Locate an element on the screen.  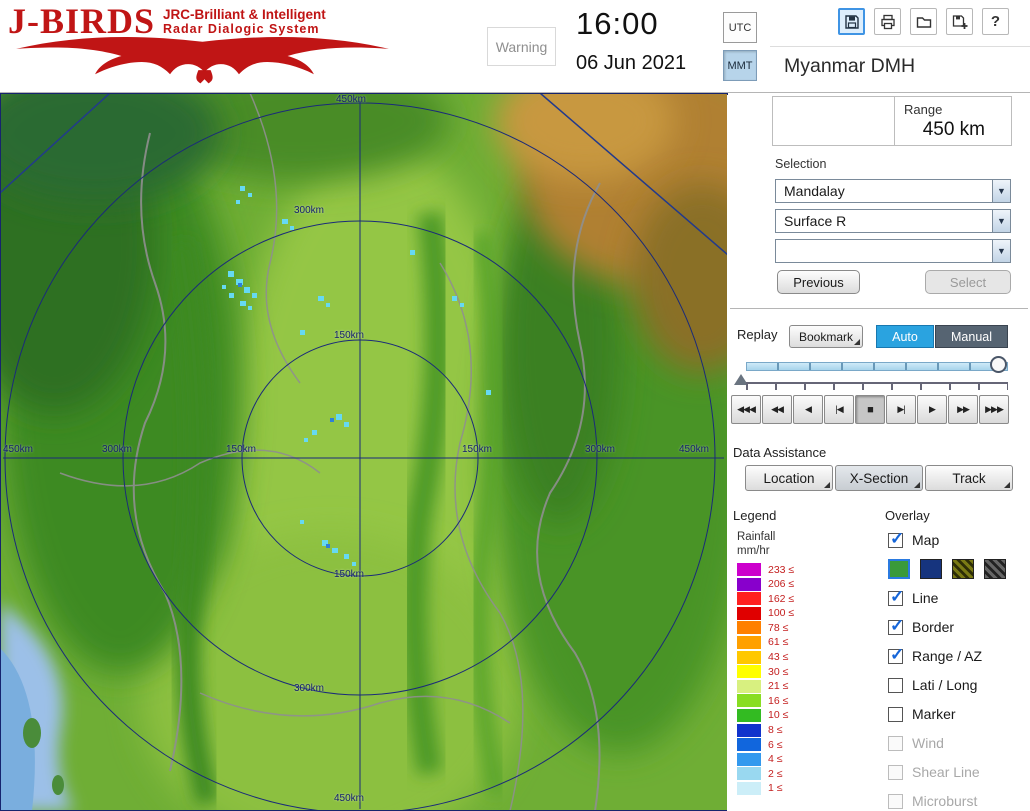
print-button is located at coordinates (887, 21).